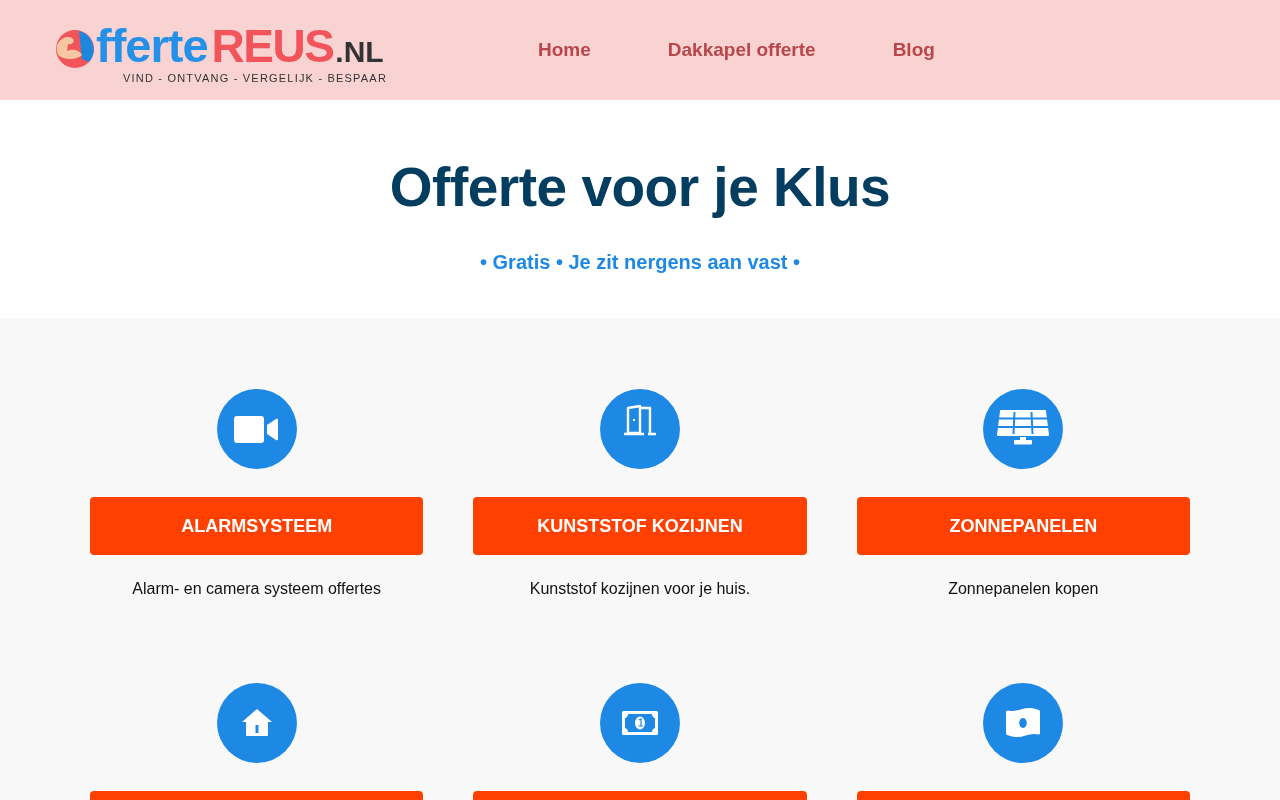  I want to click on nav-link: Blog, so click(913, 50).